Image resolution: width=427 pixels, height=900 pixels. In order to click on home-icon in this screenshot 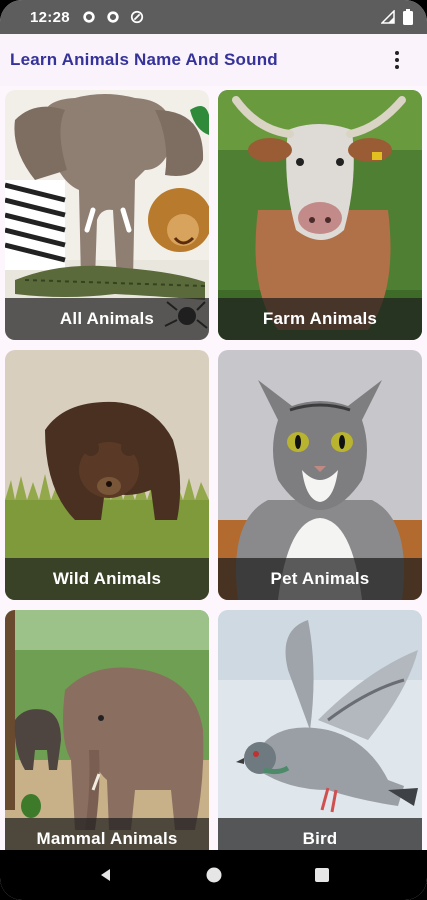, I will do `click(214, 875)`.